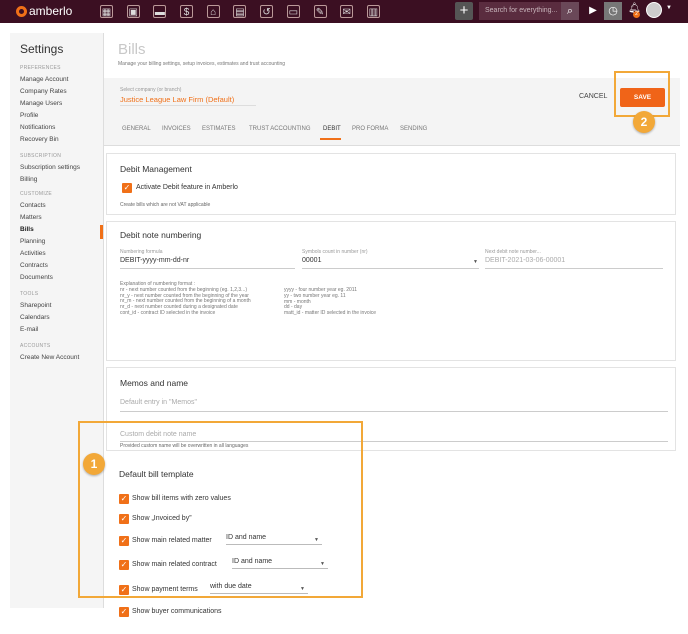  What do you see at coordinates (176, 129) in the screenshot?
I see `tab-invoices: INVOICES` at bounding box center [176, 129].